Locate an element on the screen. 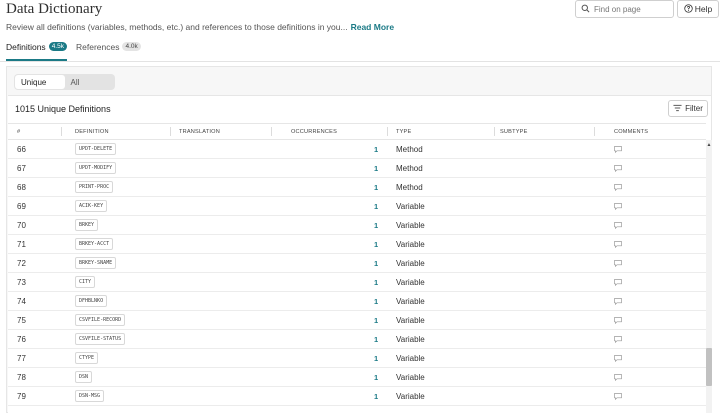 Image resolution: width=720 pixels, height=413 pixels. table-row: 72 BRKEY-SNAME 1 Variable is located at coordinates (357, 263).